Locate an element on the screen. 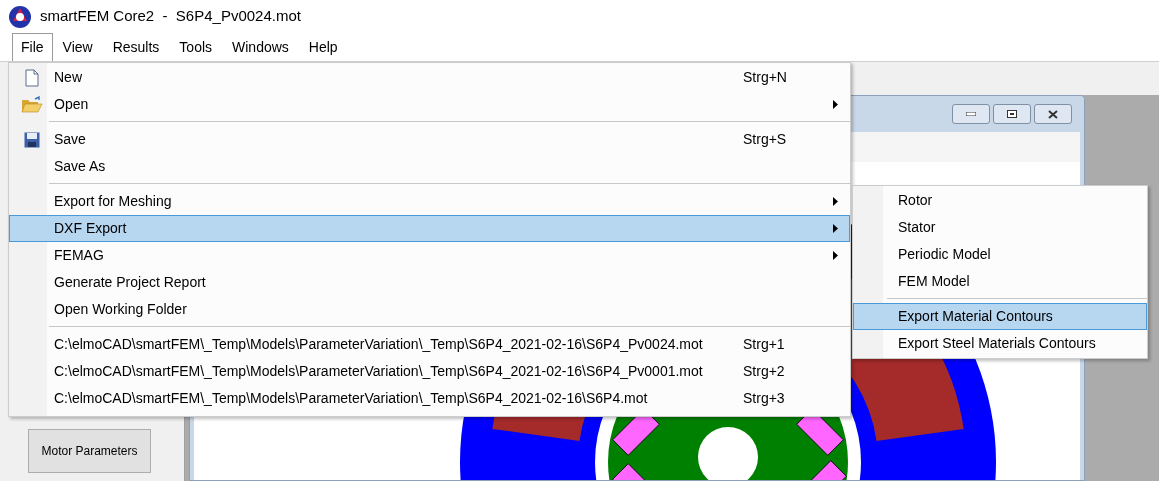 The image size is (1159, 481). document-icon is located at coordinates (32, 77).